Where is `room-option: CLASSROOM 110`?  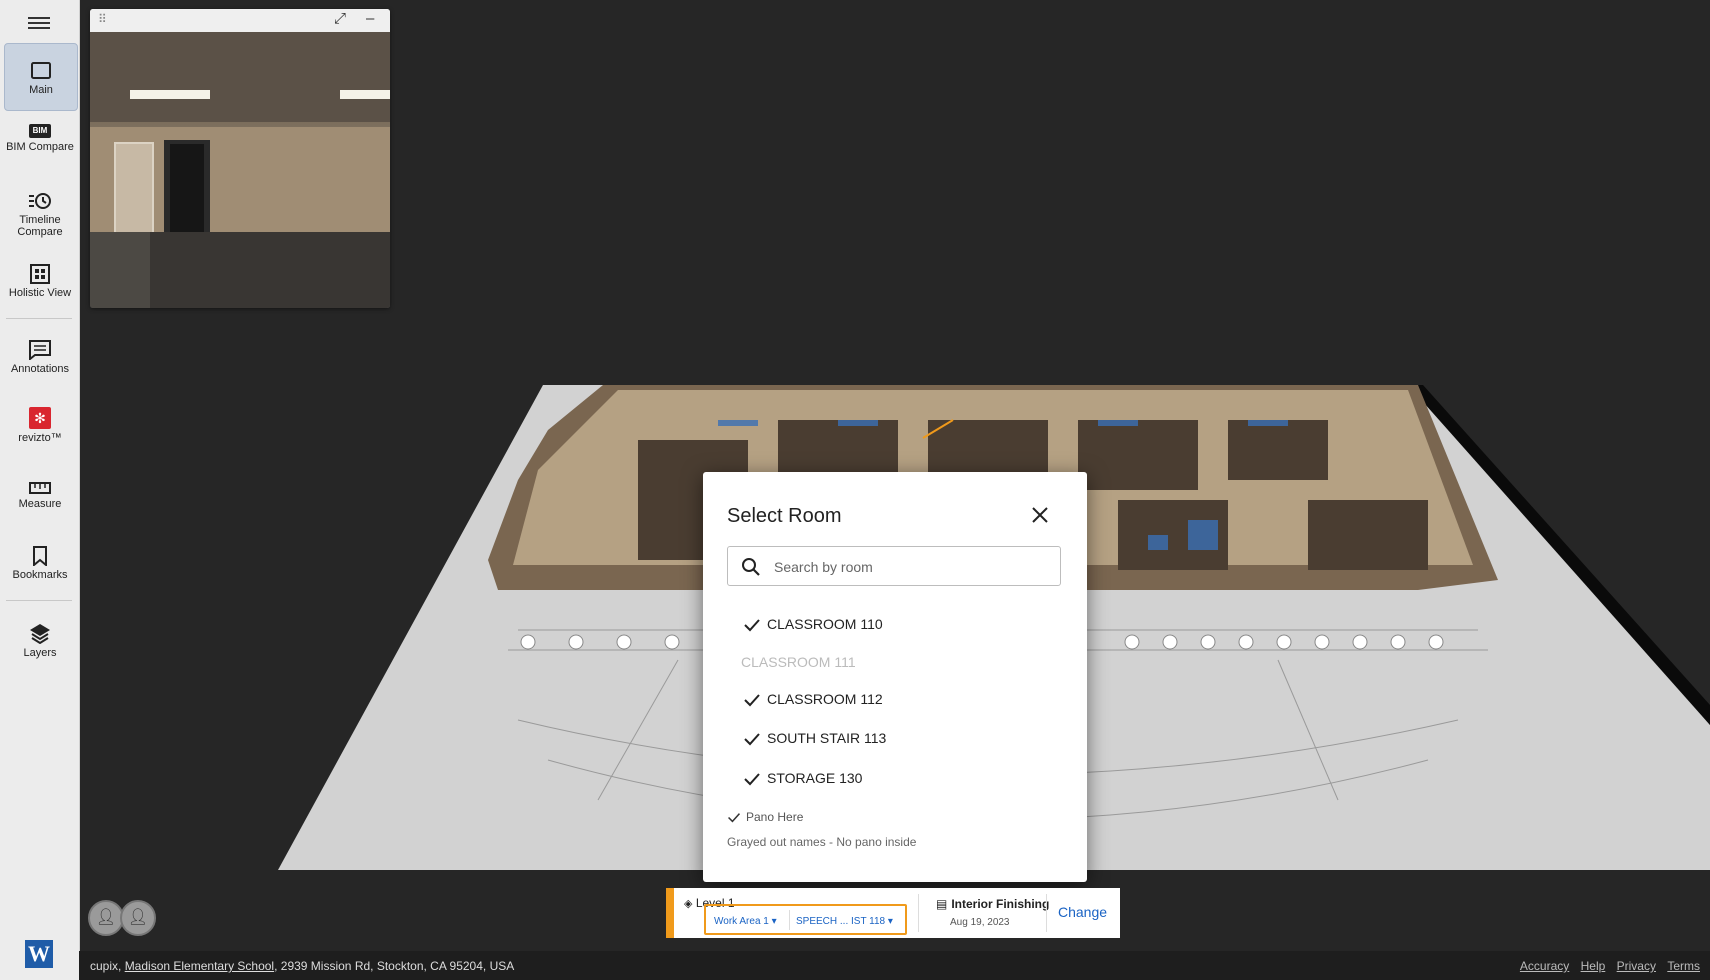
room-option: CLASSROOM 110 is located at coordinates (813, 624).